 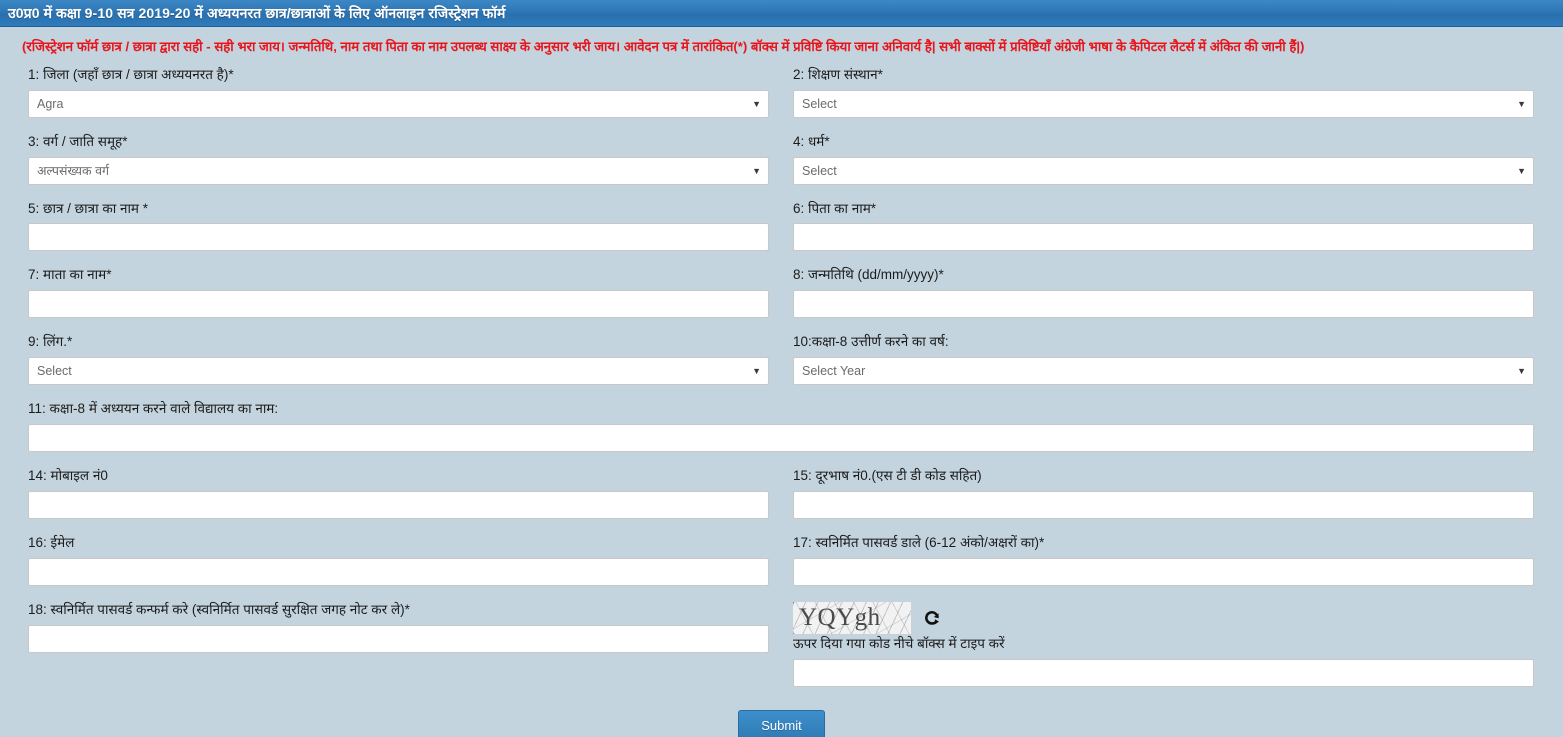 I want to click on form-col-right: 4: धर्म* Select ▼, so click(x=1163, y=156).